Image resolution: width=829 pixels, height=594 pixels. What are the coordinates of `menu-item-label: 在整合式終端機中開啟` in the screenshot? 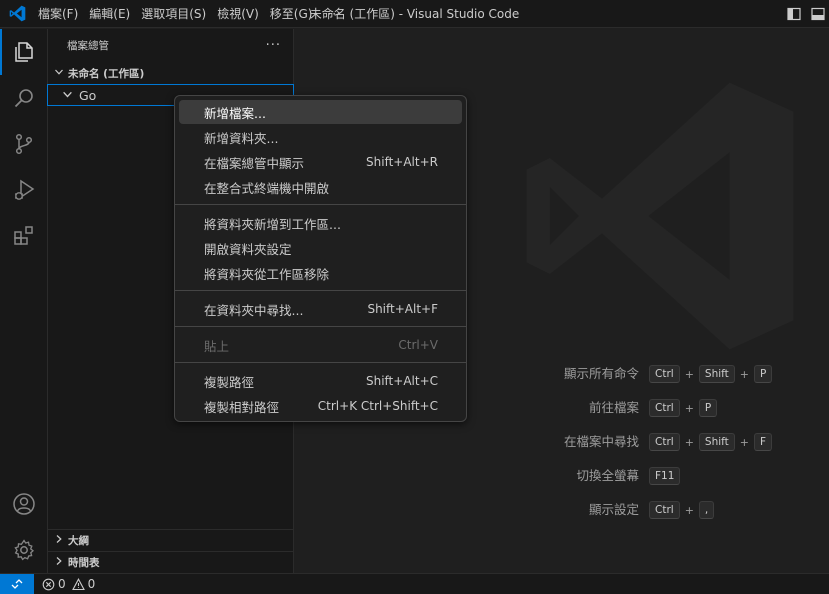 It's located at (267, 188).